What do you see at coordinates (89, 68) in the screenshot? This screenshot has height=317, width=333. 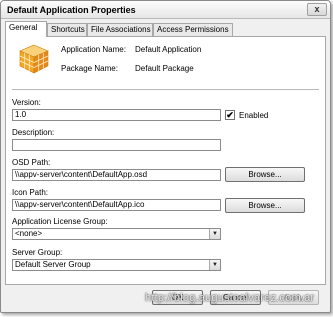 I see `package-name-label: Package Name:` at bounding box center [89, 68].